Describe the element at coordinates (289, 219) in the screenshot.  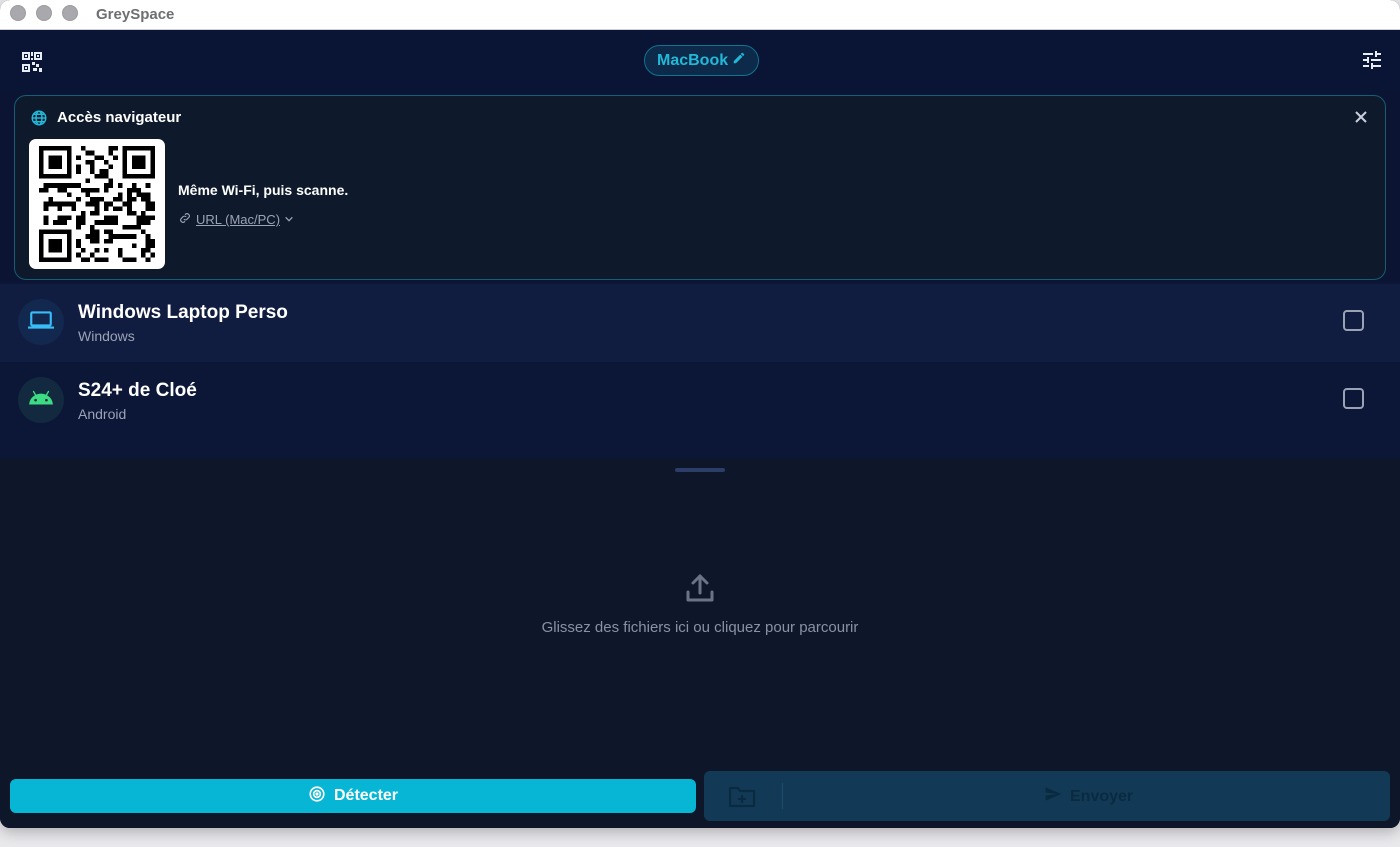
I see `chevron-down-icon` at that location.